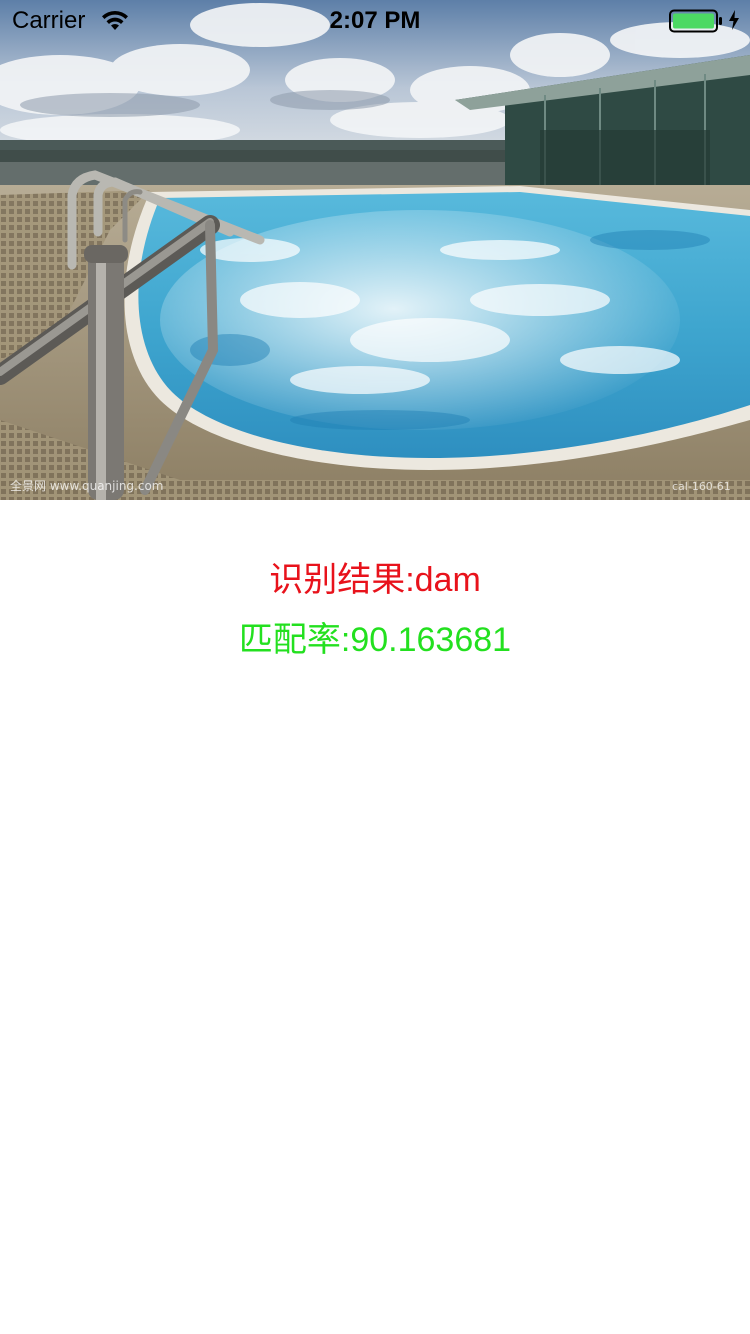 The height and width of the screenshot is (1334, 750). Describe the element at coordinates (701, 486) in the screenshot. I see `watermark-right: cal-160-61` at that location.